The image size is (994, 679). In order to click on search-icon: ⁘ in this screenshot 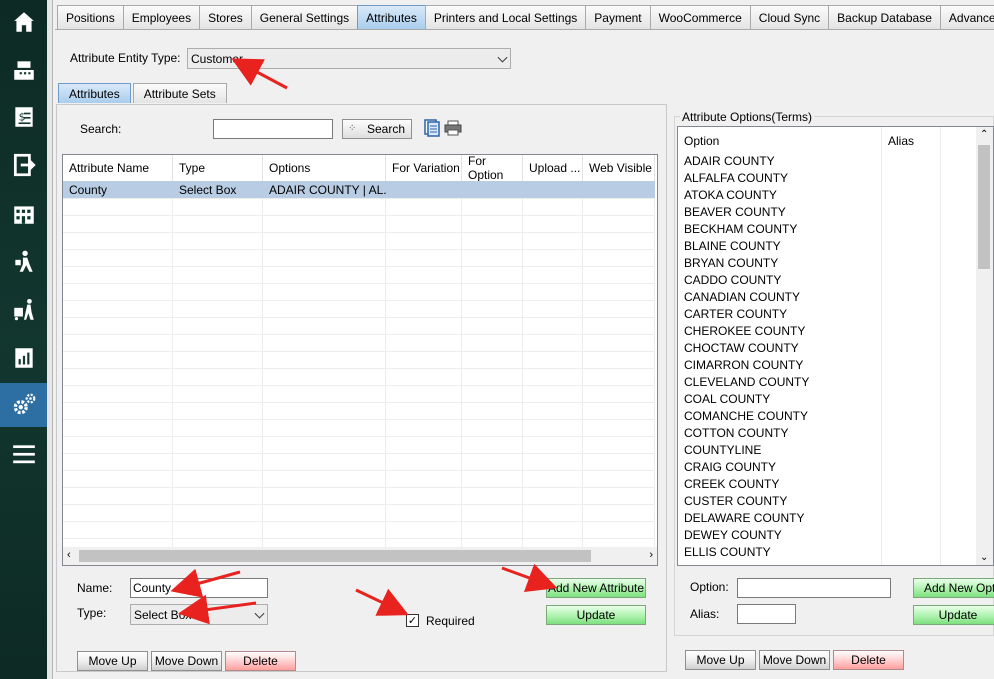, I will do `click(352, 128)`.